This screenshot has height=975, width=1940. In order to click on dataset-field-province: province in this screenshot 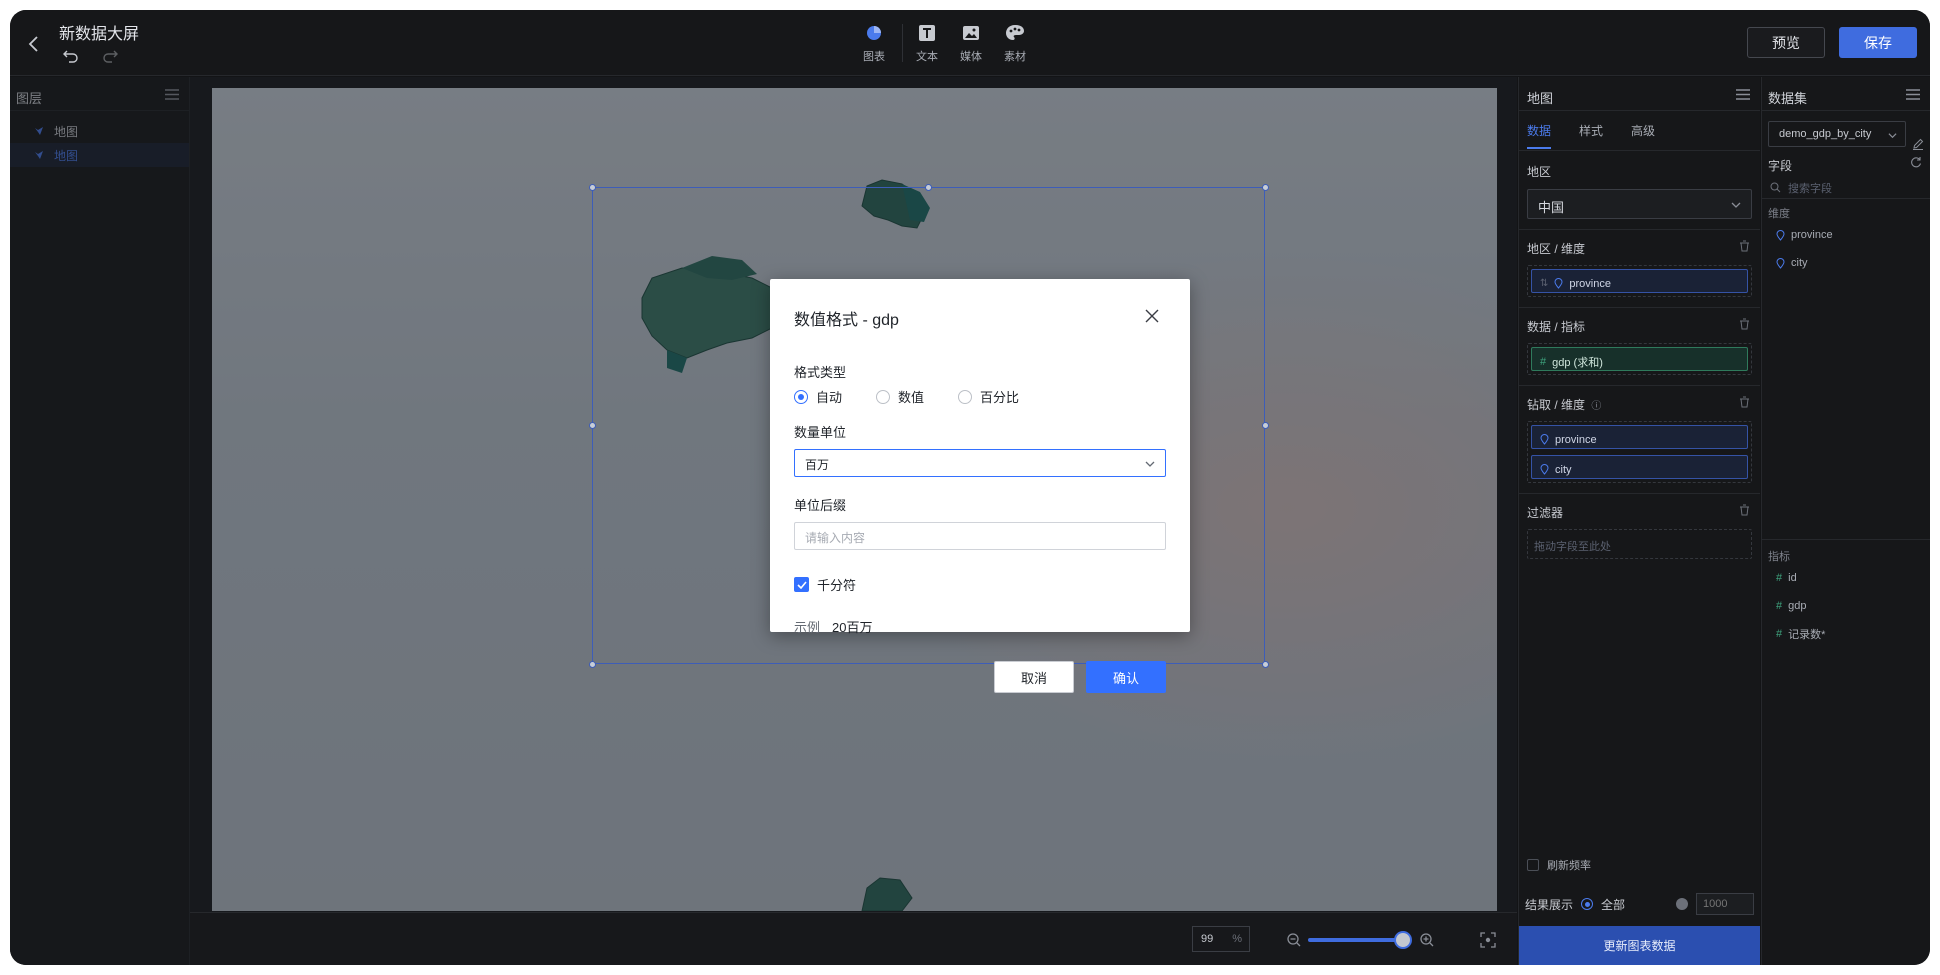, I will do `click(1846, 235)`.